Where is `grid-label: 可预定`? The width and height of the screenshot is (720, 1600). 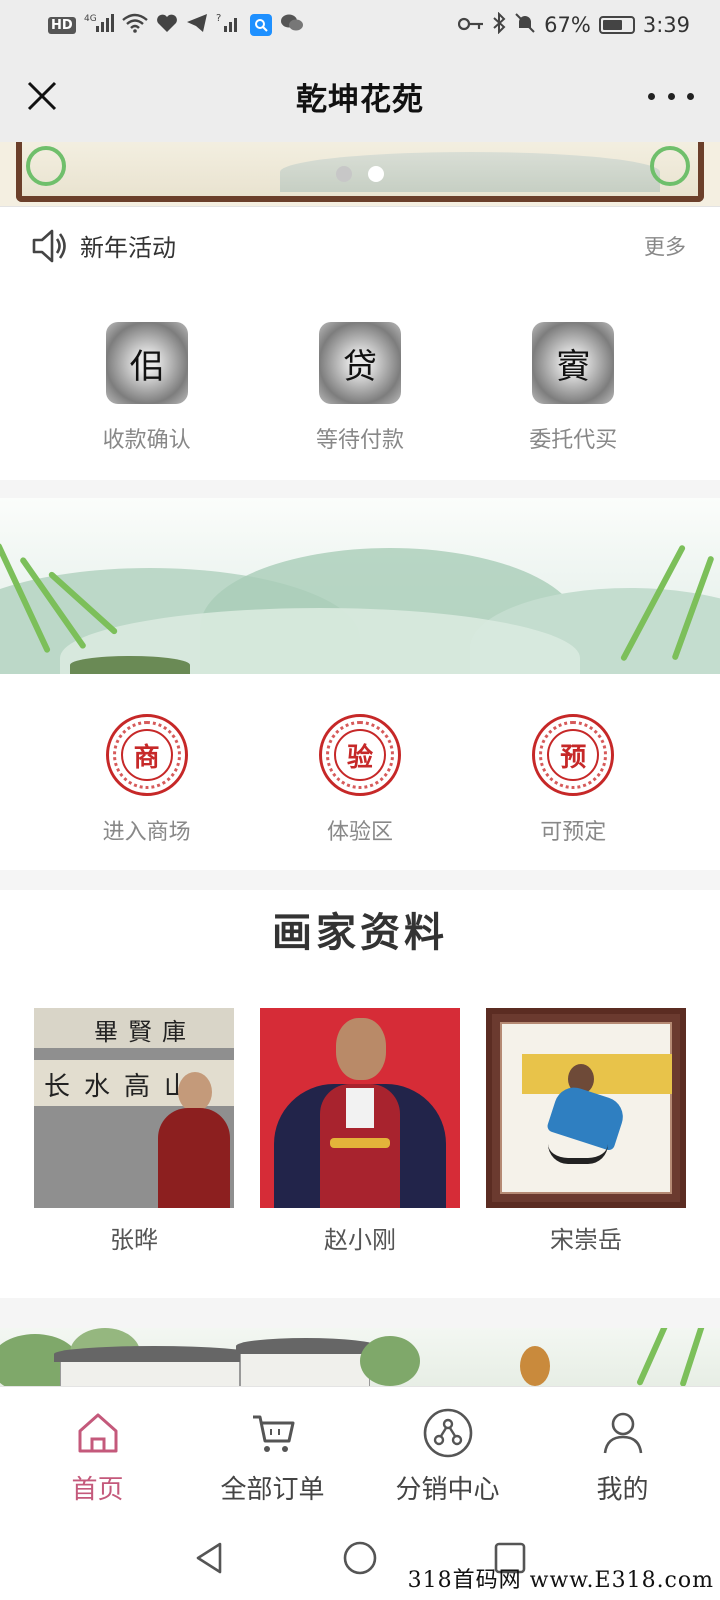 grid-label: 可预定 is located at coordinates (573, 832).